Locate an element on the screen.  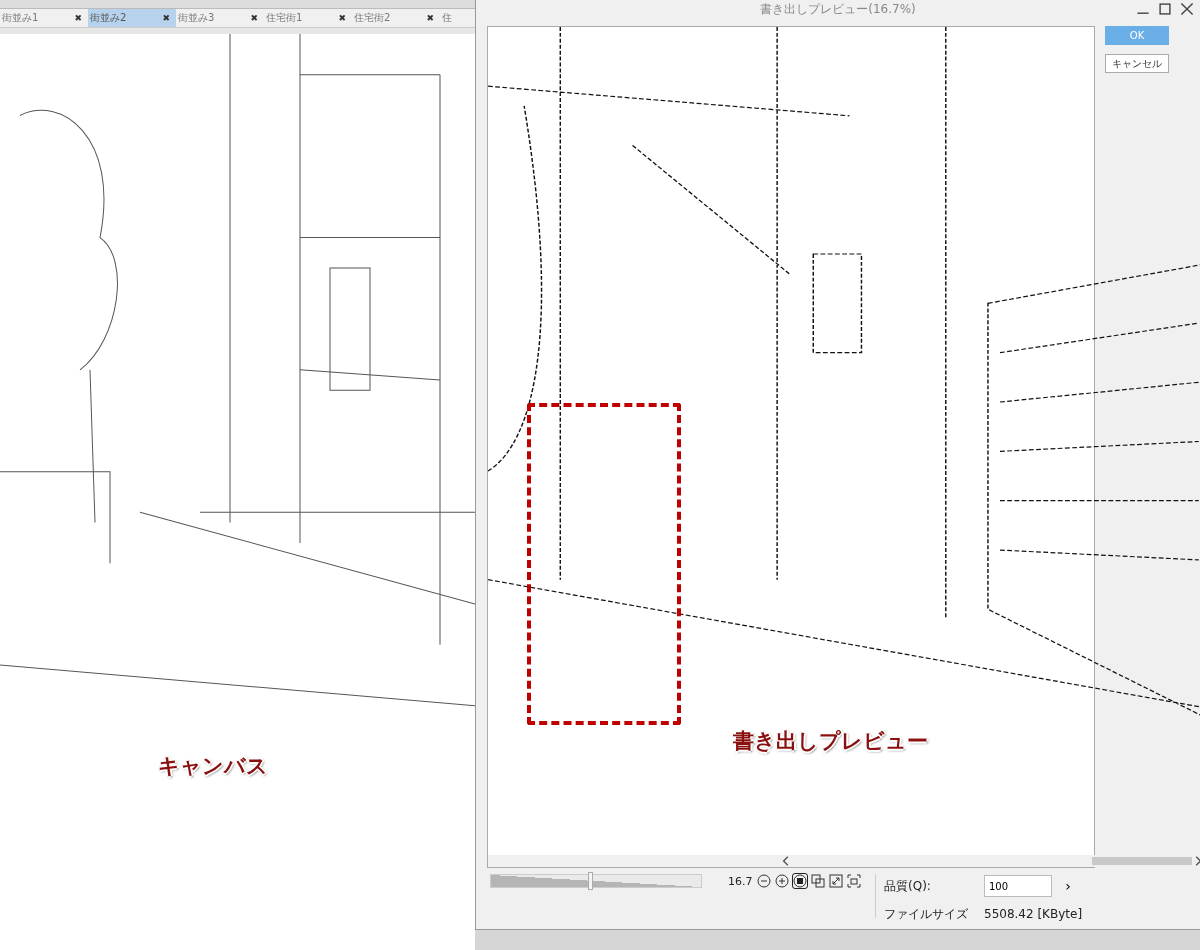
close-icon is located at coordinates (1187, 9).